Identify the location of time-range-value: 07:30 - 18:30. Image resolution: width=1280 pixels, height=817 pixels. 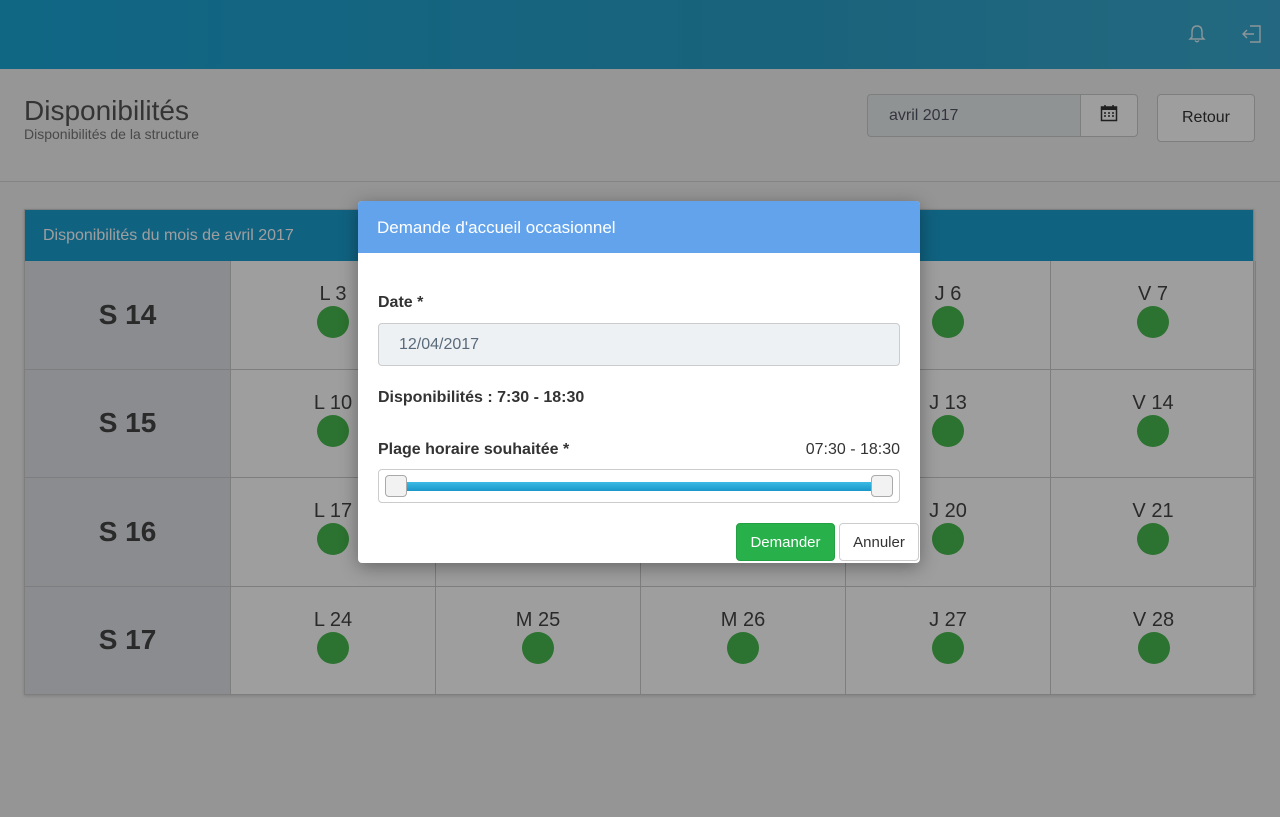
(852, 449).